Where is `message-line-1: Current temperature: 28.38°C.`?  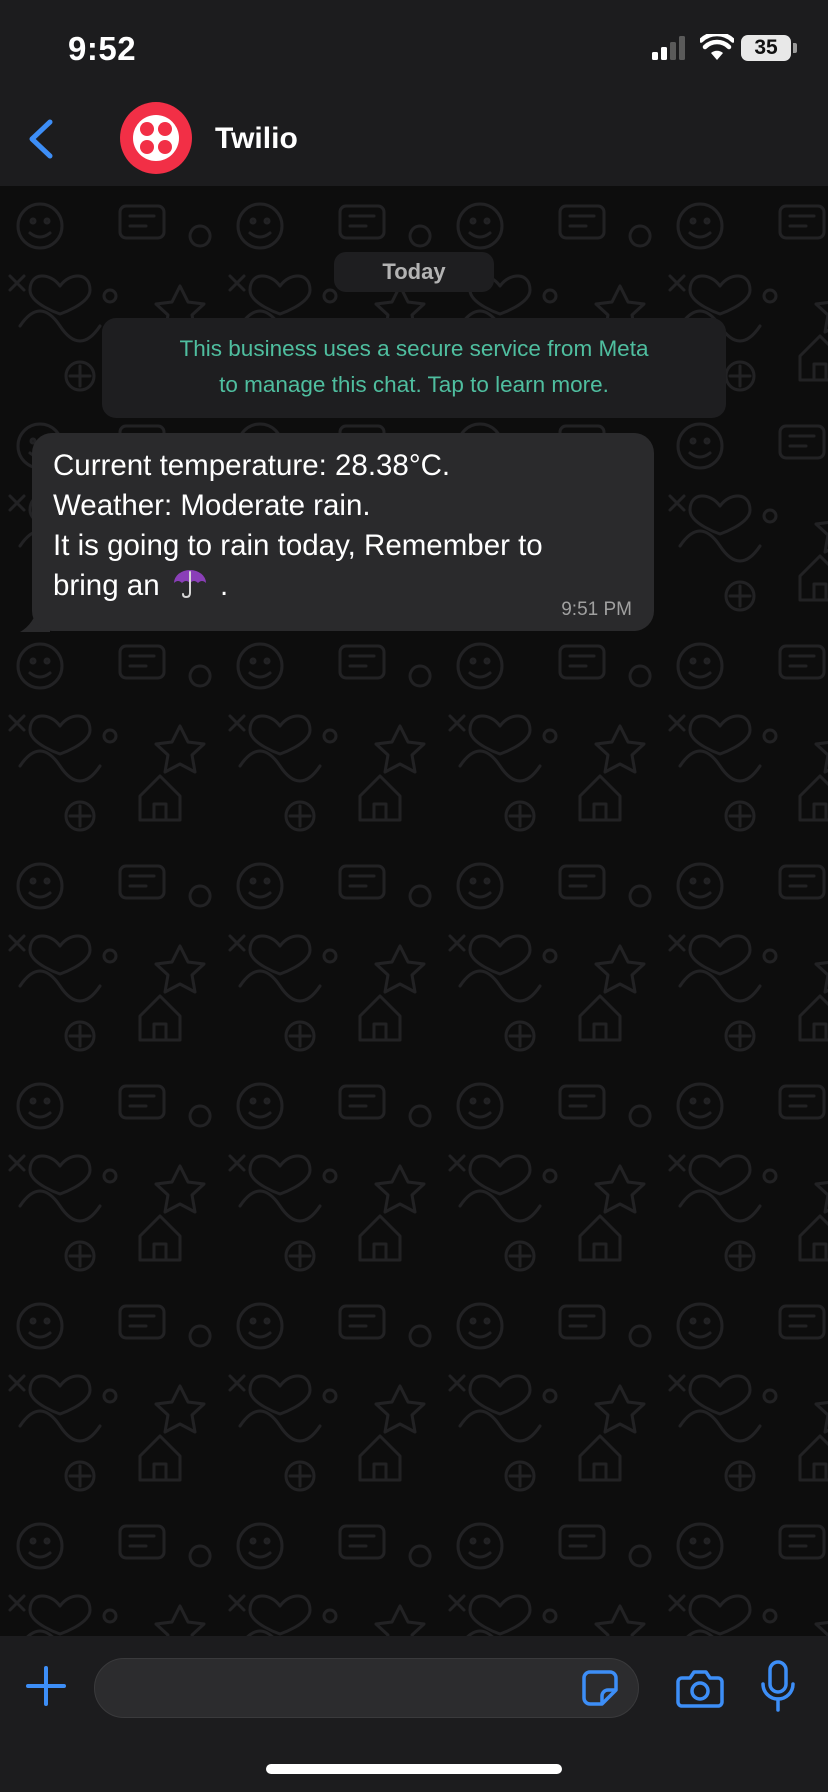
message-line-1: Current temperature: 28.38°C. is located at coordinates (252, 465).